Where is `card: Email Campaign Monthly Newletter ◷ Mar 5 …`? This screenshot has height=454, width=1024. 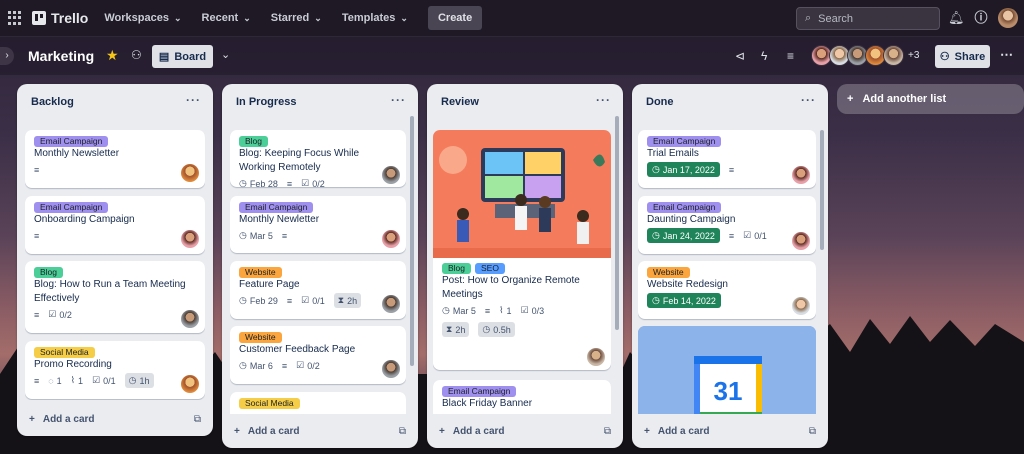
card: Email Campaign Monthly Newletter ◷ Mar 5 … is located at coordinates (318, 224).